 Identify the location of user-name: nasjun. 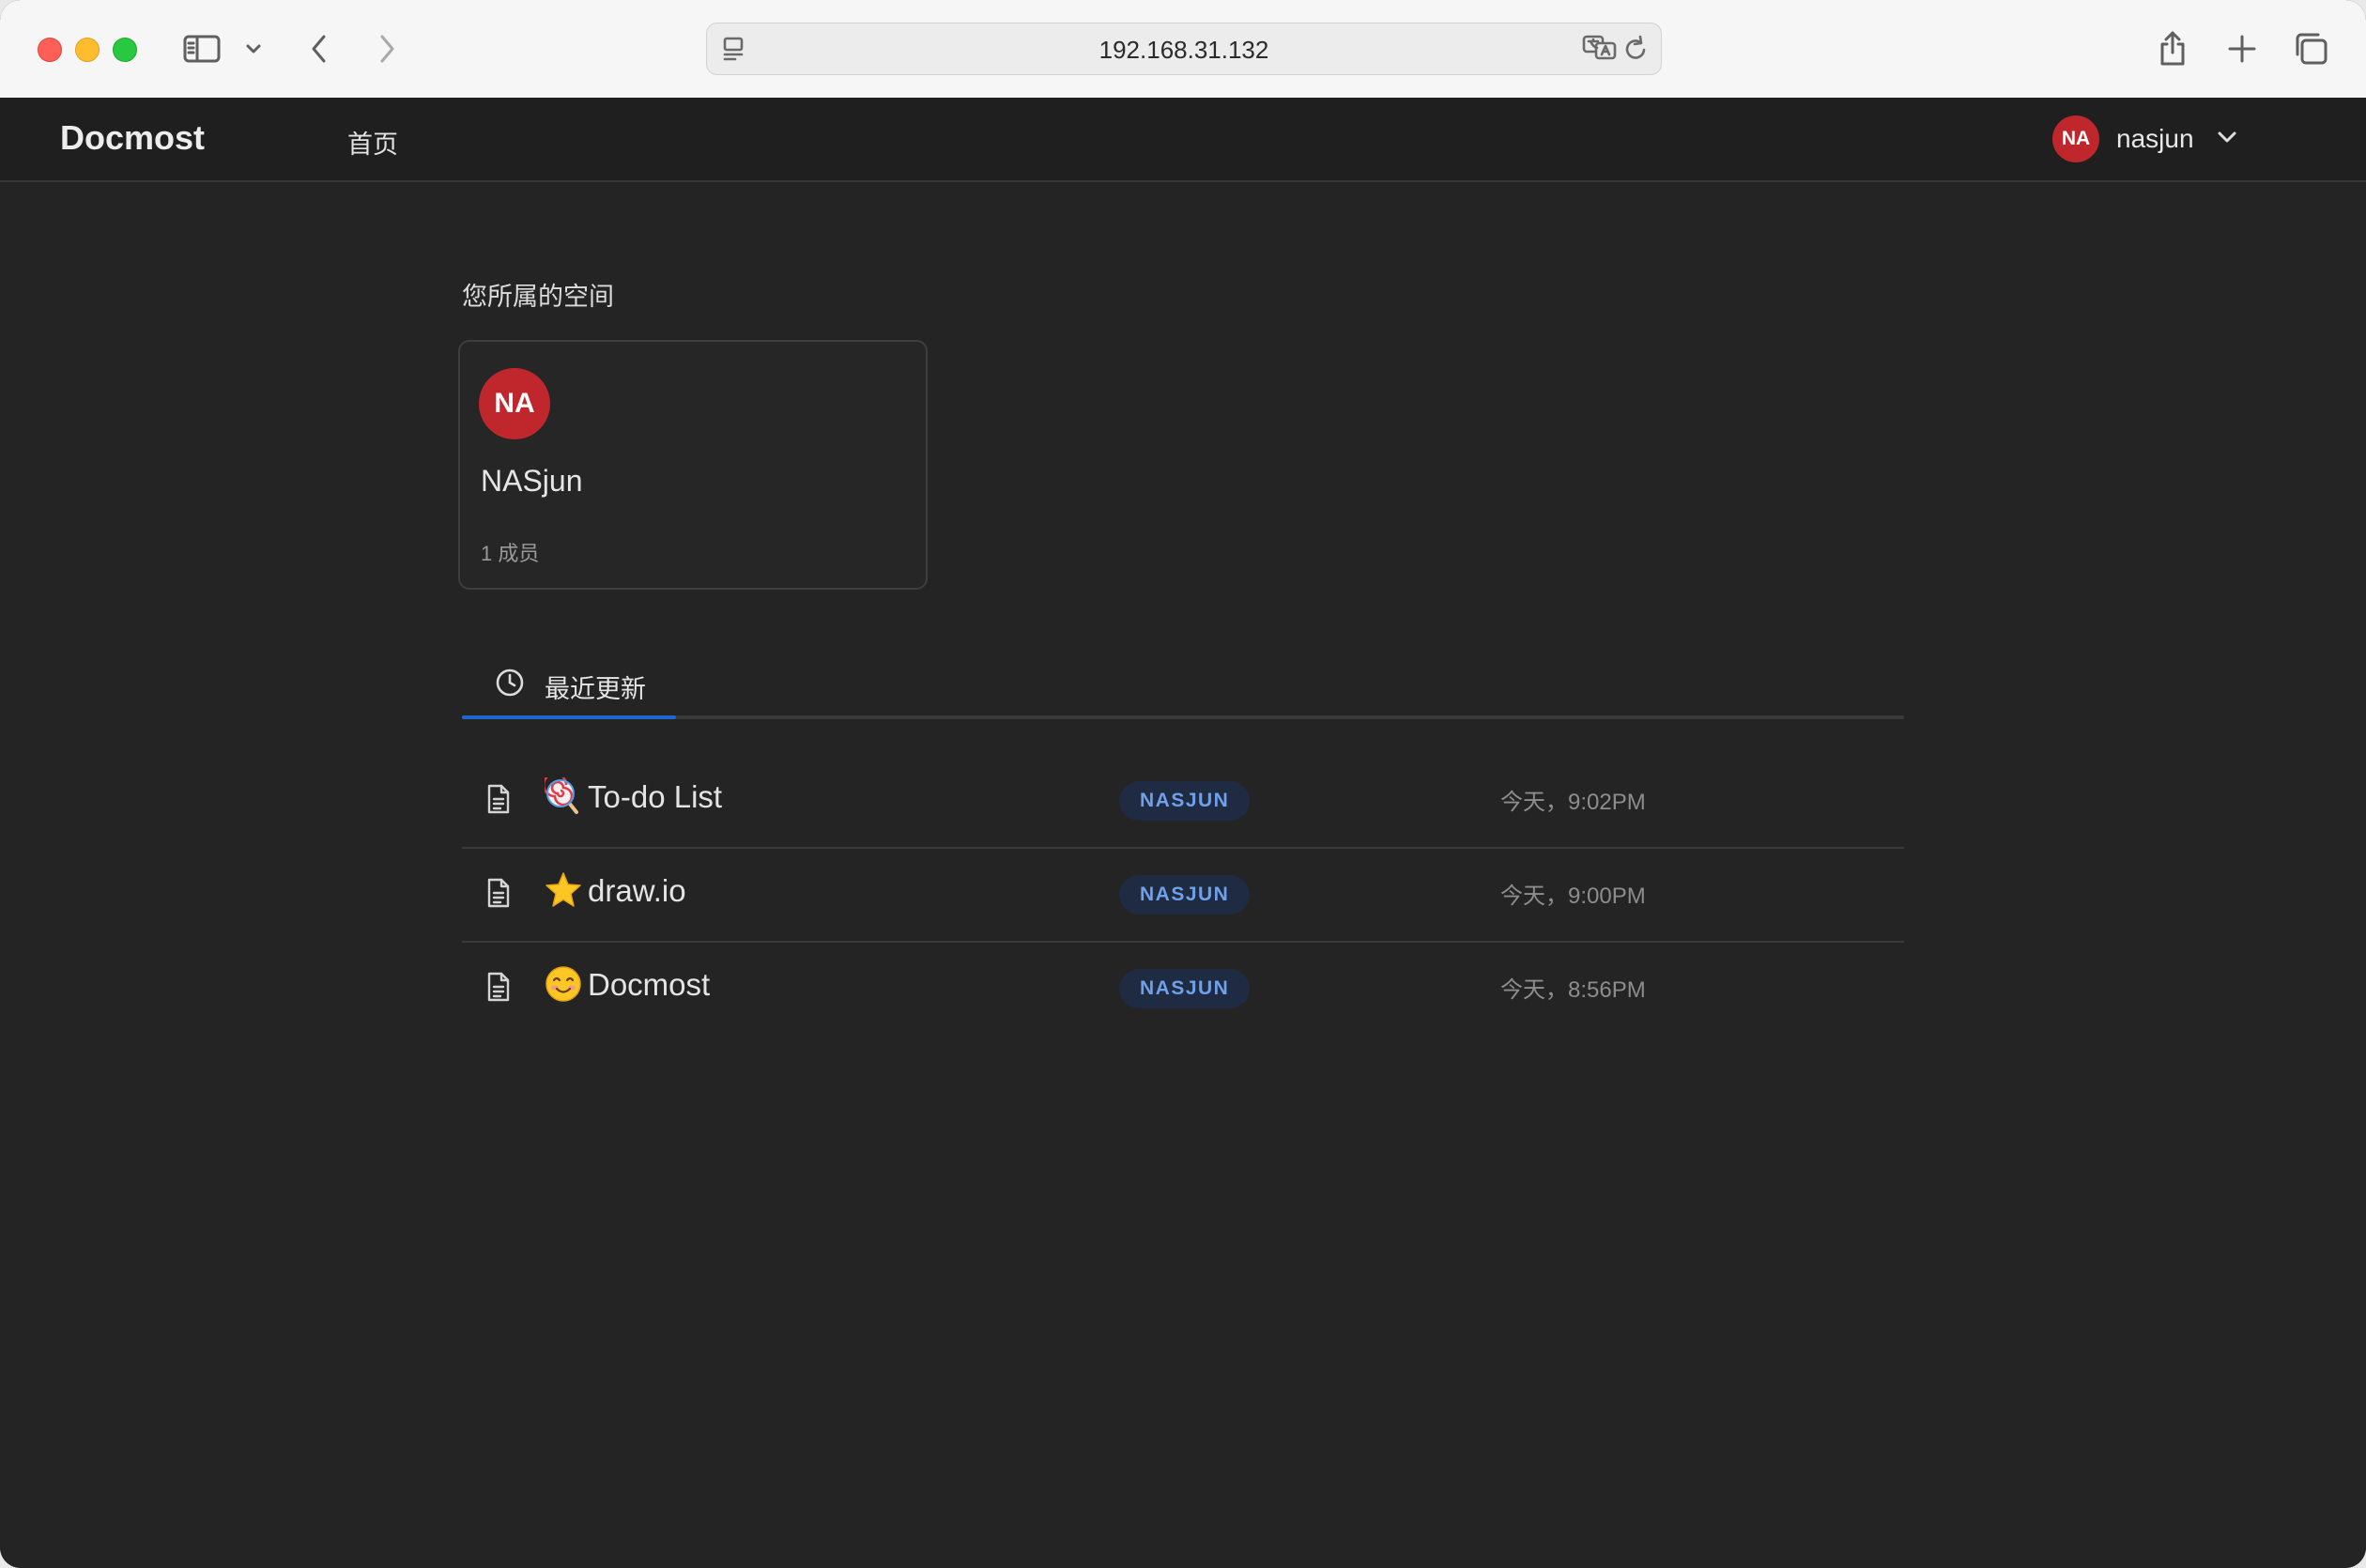
(2155, 139).